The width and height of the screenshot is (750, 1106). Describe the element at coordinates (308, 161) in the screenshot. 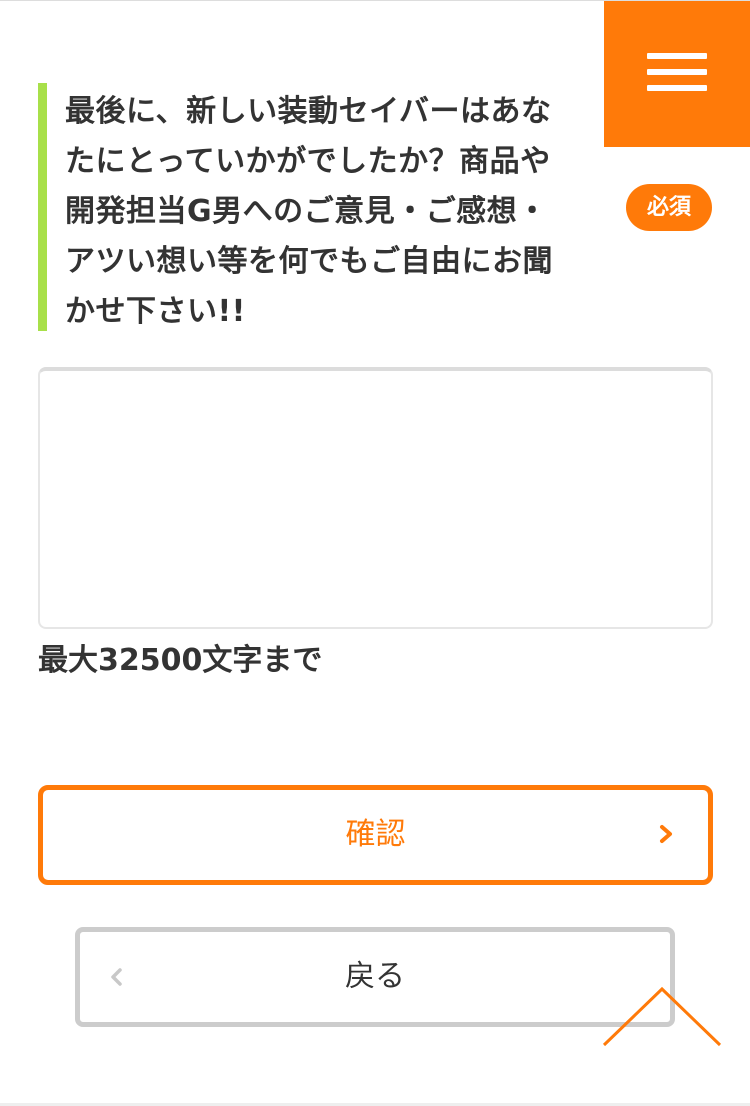

I see `question-line: たにとっていかがでしたか？商品や` at that location.